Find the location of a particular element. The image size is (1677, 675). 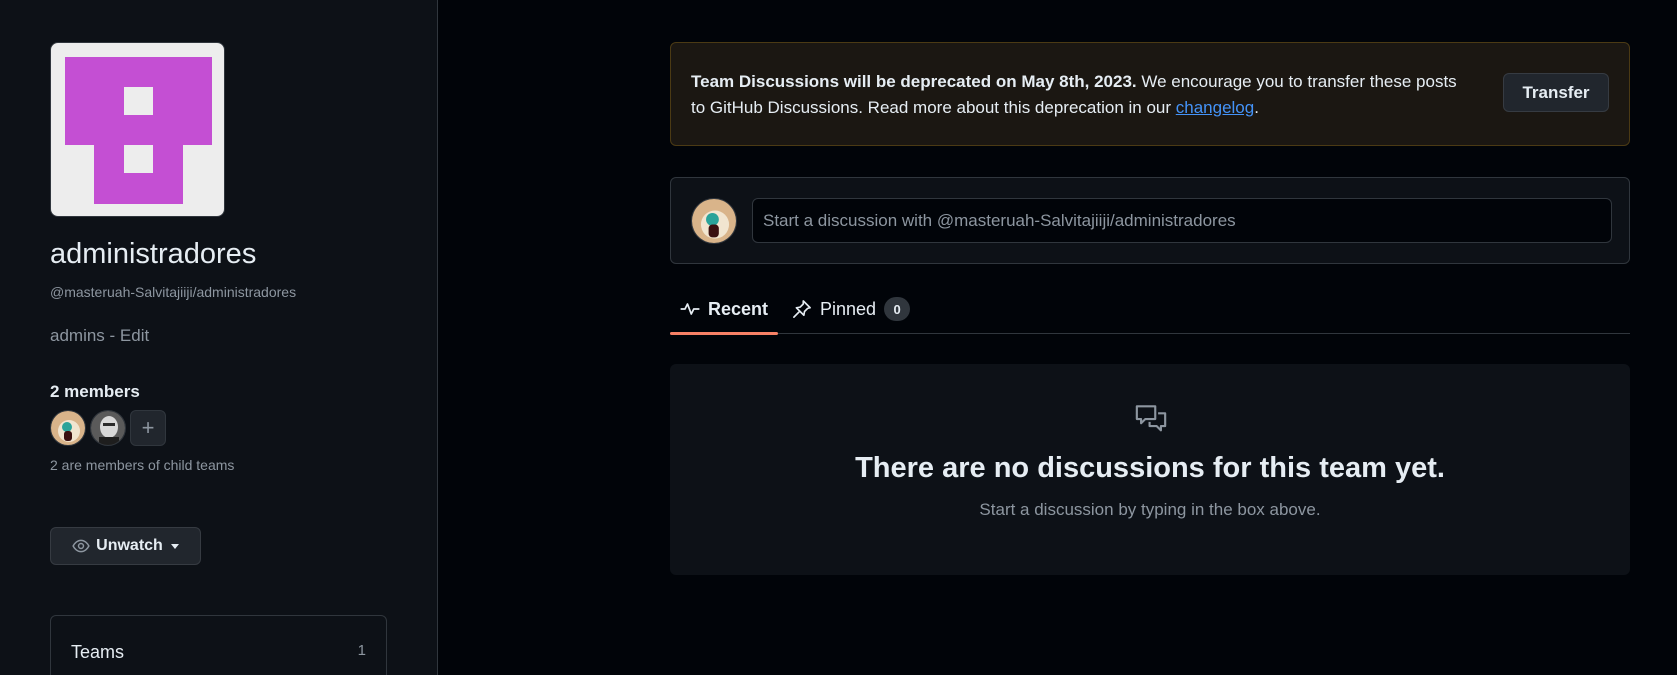

pinned-count-badge: 0 is located at coordinates (897, 309).